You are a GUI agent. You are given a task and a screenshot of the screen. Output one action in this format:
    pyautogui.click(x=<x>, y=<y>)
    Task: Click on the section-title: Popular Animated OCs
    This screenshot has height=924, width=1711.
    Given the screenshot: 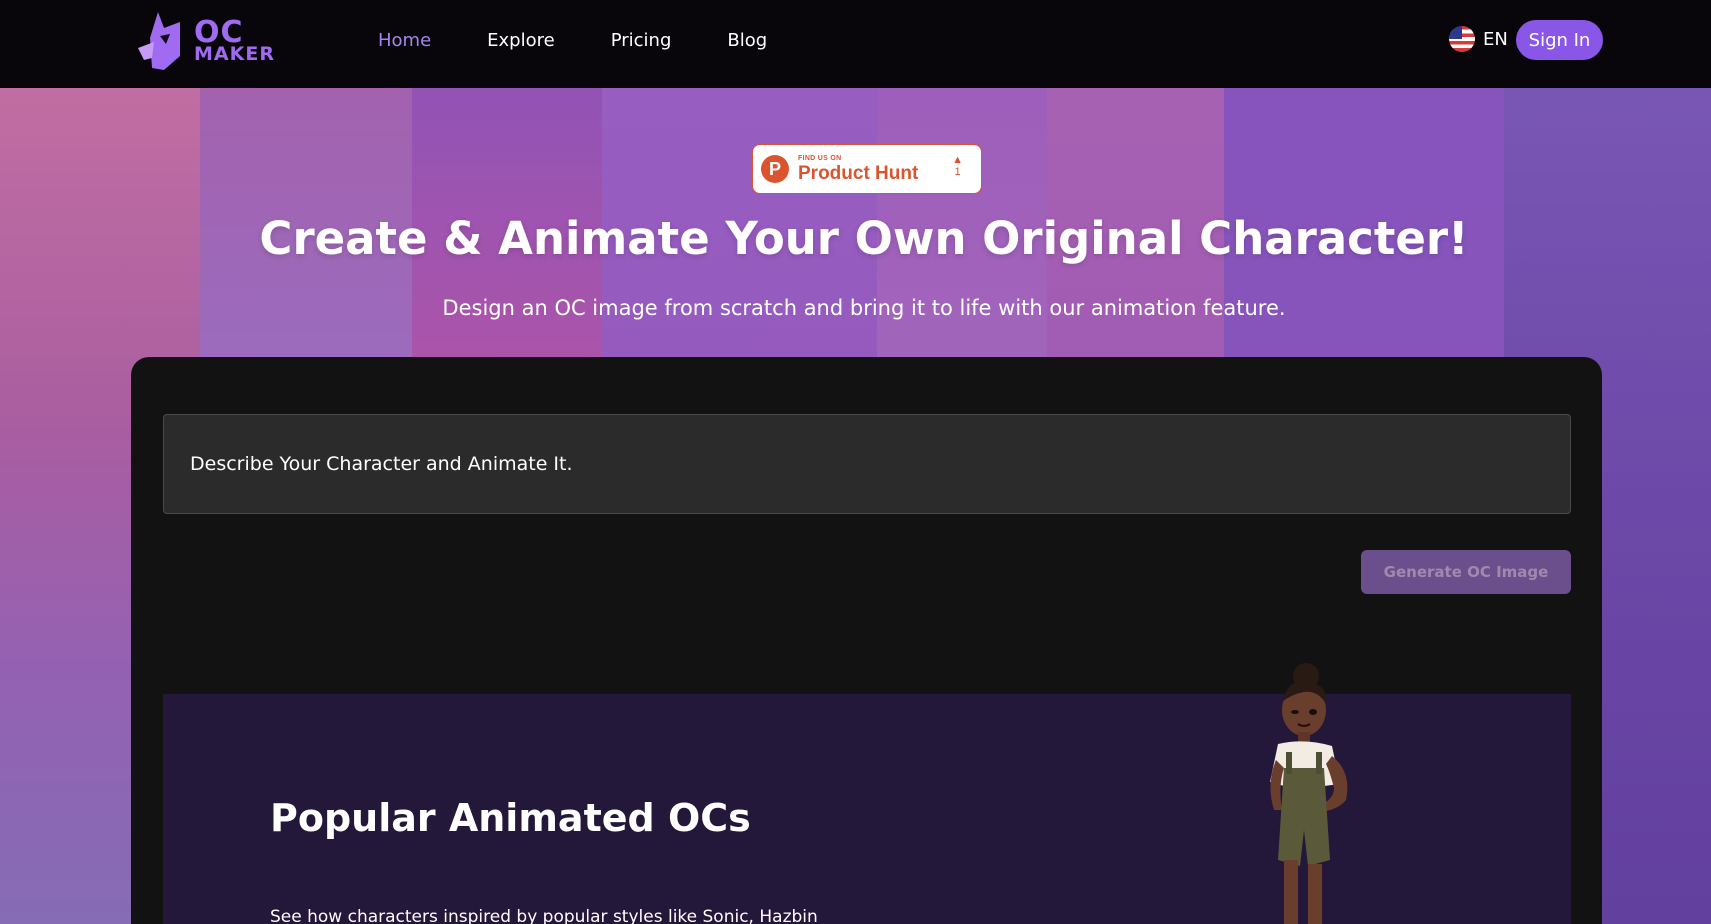 What is the action you would take?
    pyautogui.click(x=510, y=818)
    